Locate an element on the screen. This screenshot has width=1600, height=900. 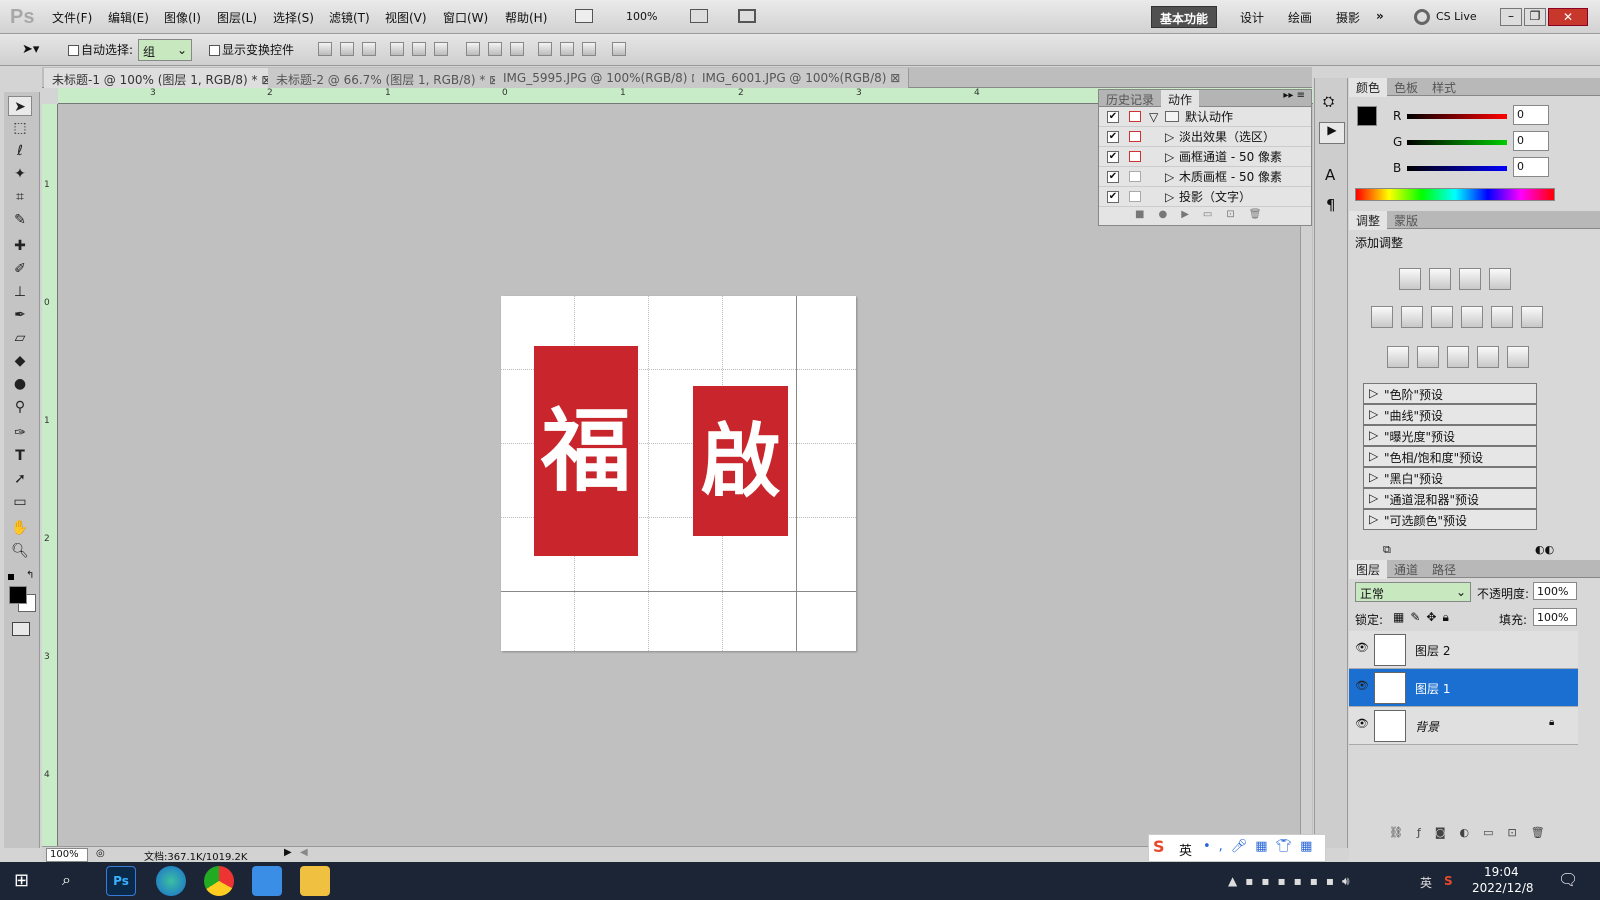
tab-img-6001: IMG_6001.JPG @ 100%(RGB/8) ⊠ is located at coordinates (802, 78).